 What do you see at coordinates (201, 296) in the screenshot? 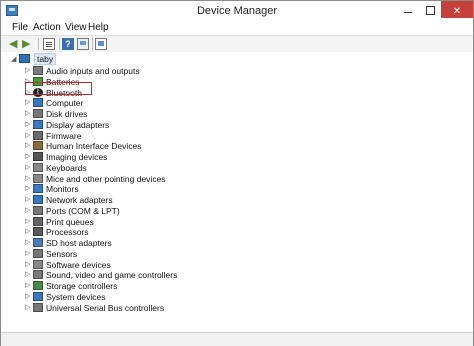
I see `tree-item: ▷ System devices` at bounding box center [201, 296].